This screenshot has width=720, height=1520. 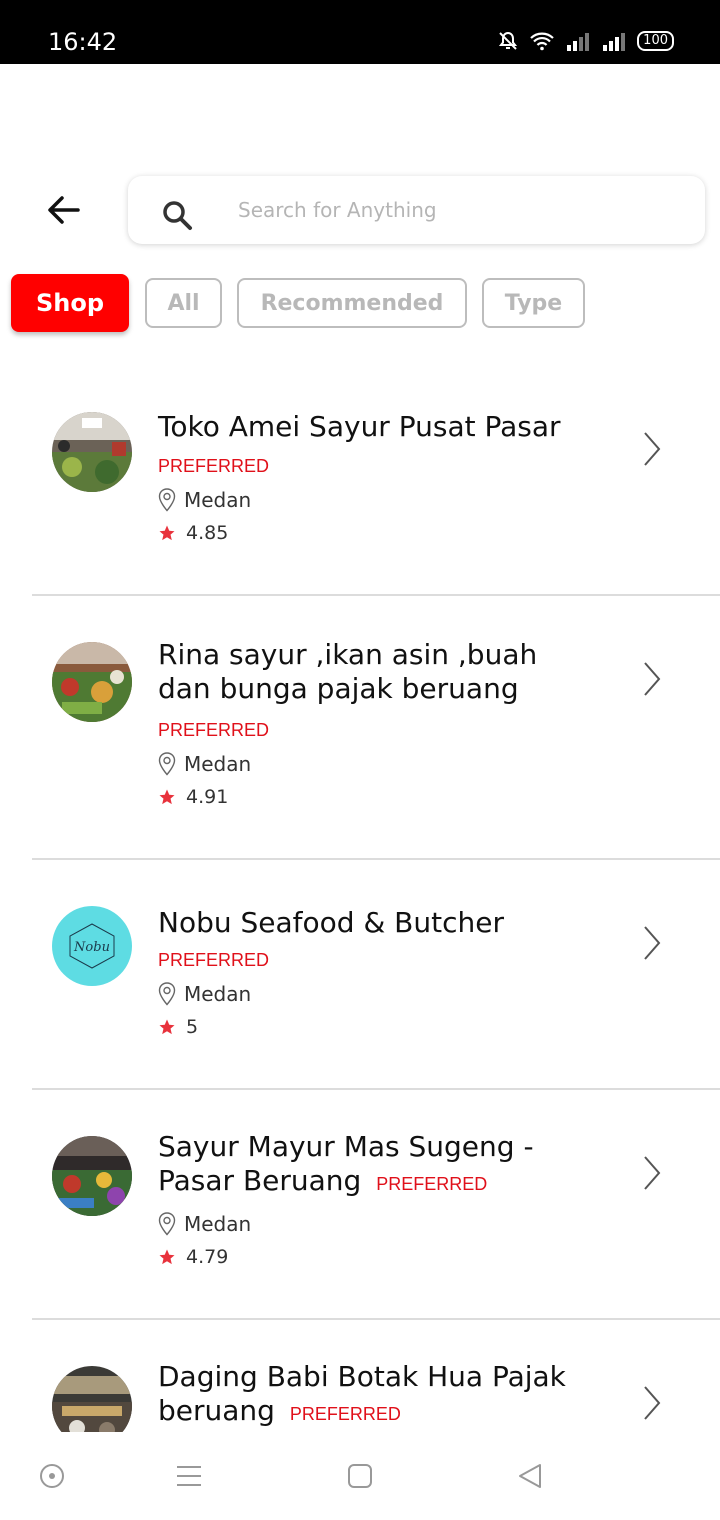 I want to click on search-icon, so click(x=177, y=215).